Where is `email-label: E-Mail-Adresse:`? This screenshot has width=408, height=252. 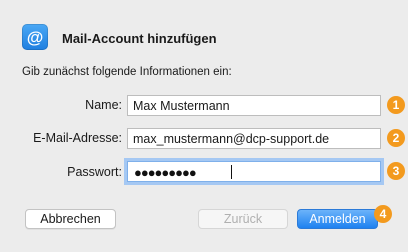
email-label: E-Mail-Adresse: is located at coordinates (77, 138).